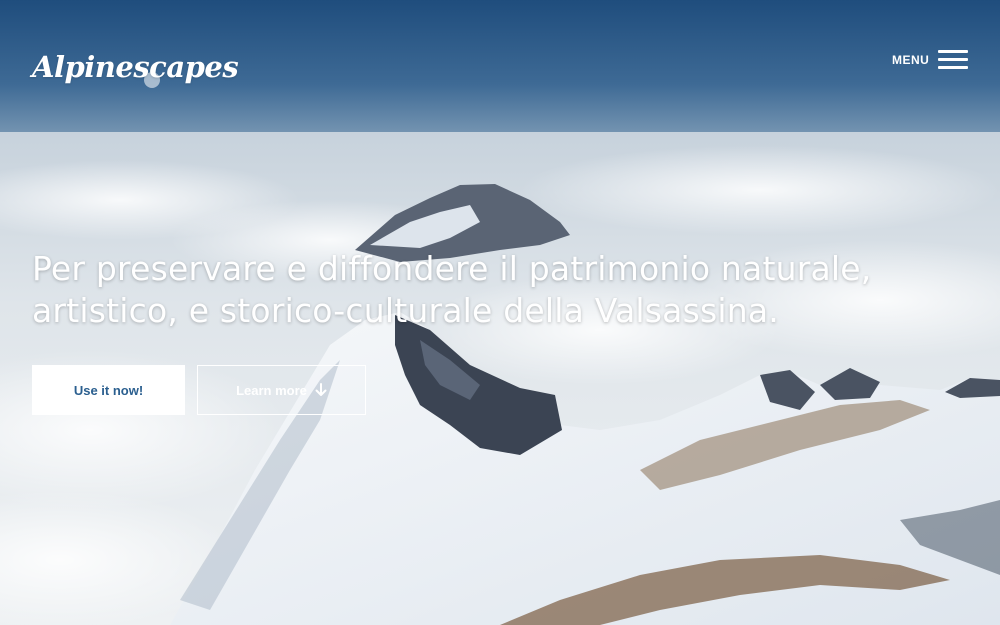  I want to click on use-it-now-label: Use it now!, so click(108, 390).